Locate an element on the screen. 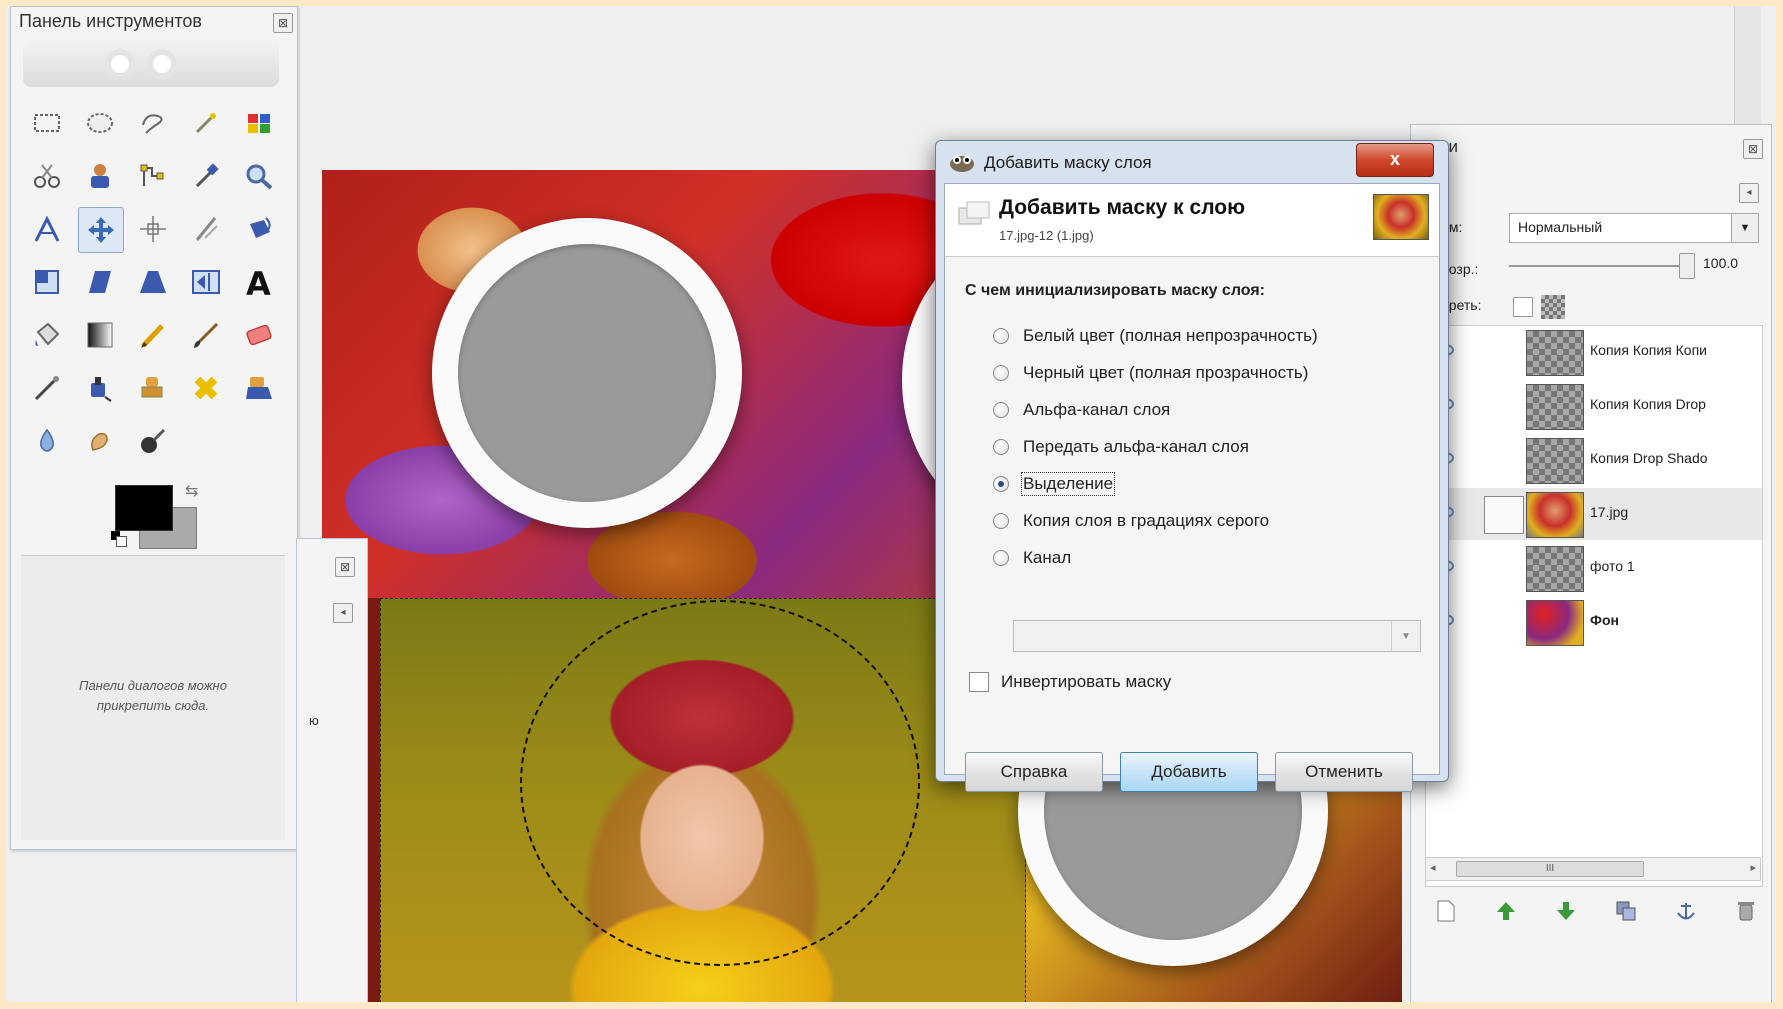 Image resolution: width=1783 pixels, height=1009 pixels. lock-pixels-checkbox is located at coordinates (1523, 307).